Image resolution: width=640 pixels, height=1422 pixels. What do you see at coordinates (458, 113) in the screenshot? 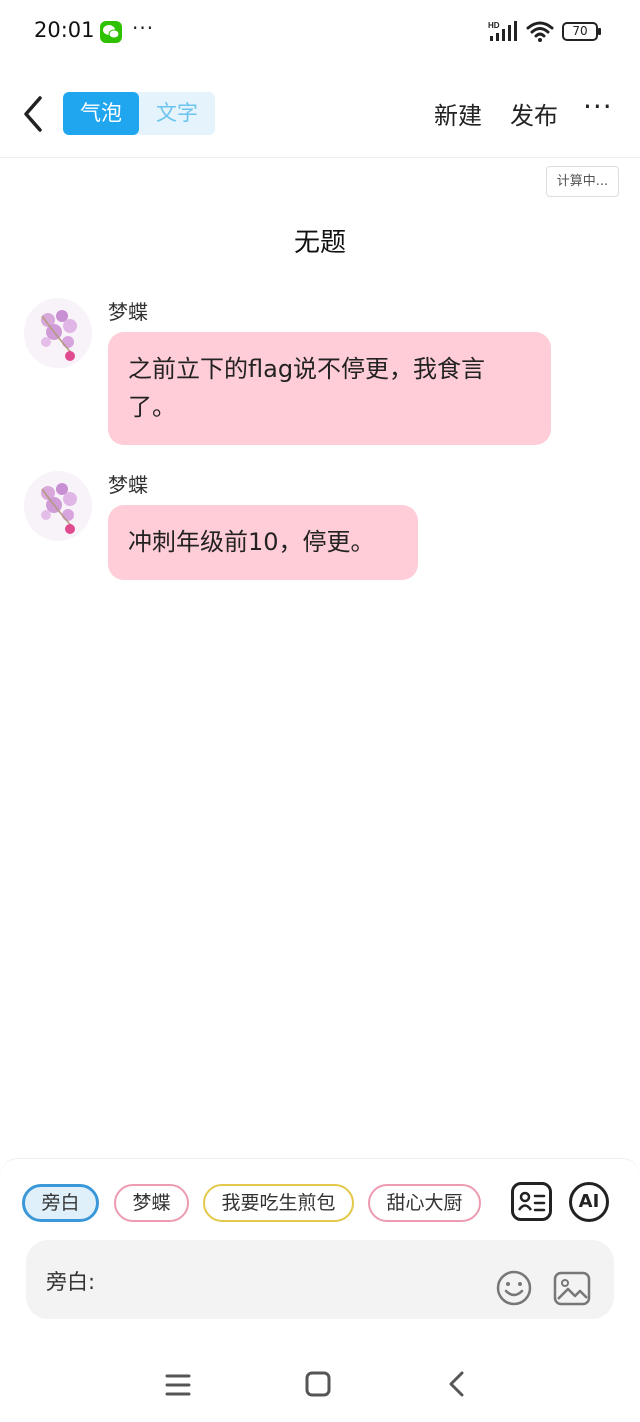
I see `new-button: 新建` at bounding box center [458, 113].